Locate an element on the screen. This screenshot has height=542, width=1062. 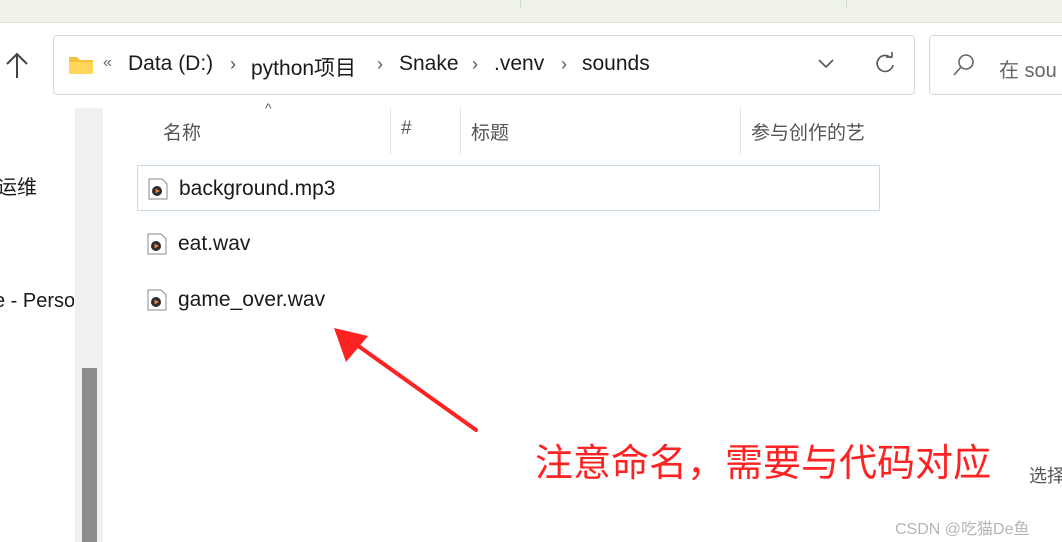
annotation-text: 注意命名，需要与代码对应 is located at coordinates (763, 463).